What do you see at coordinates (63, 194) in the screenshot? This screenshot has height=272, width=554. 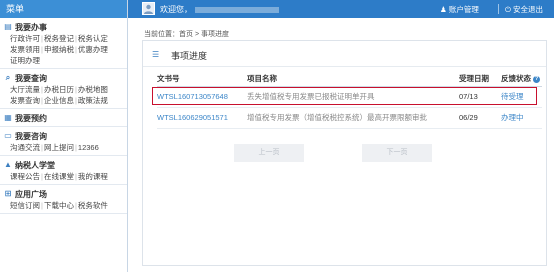 I see `sidebar-section-title: ⊞ 应用广场` at bounding box center [63, 194].